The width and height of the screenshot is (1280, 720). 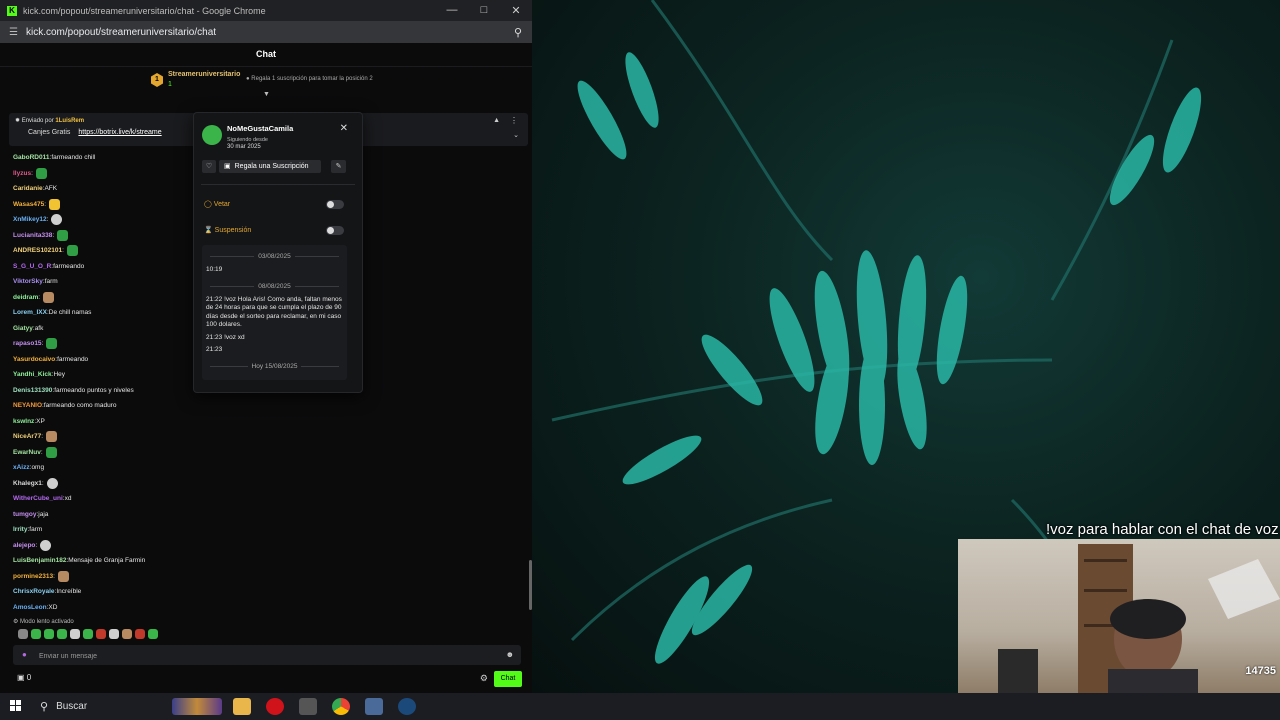 I want to click on emoji-icon: ☻, so click(x=510, y=654).